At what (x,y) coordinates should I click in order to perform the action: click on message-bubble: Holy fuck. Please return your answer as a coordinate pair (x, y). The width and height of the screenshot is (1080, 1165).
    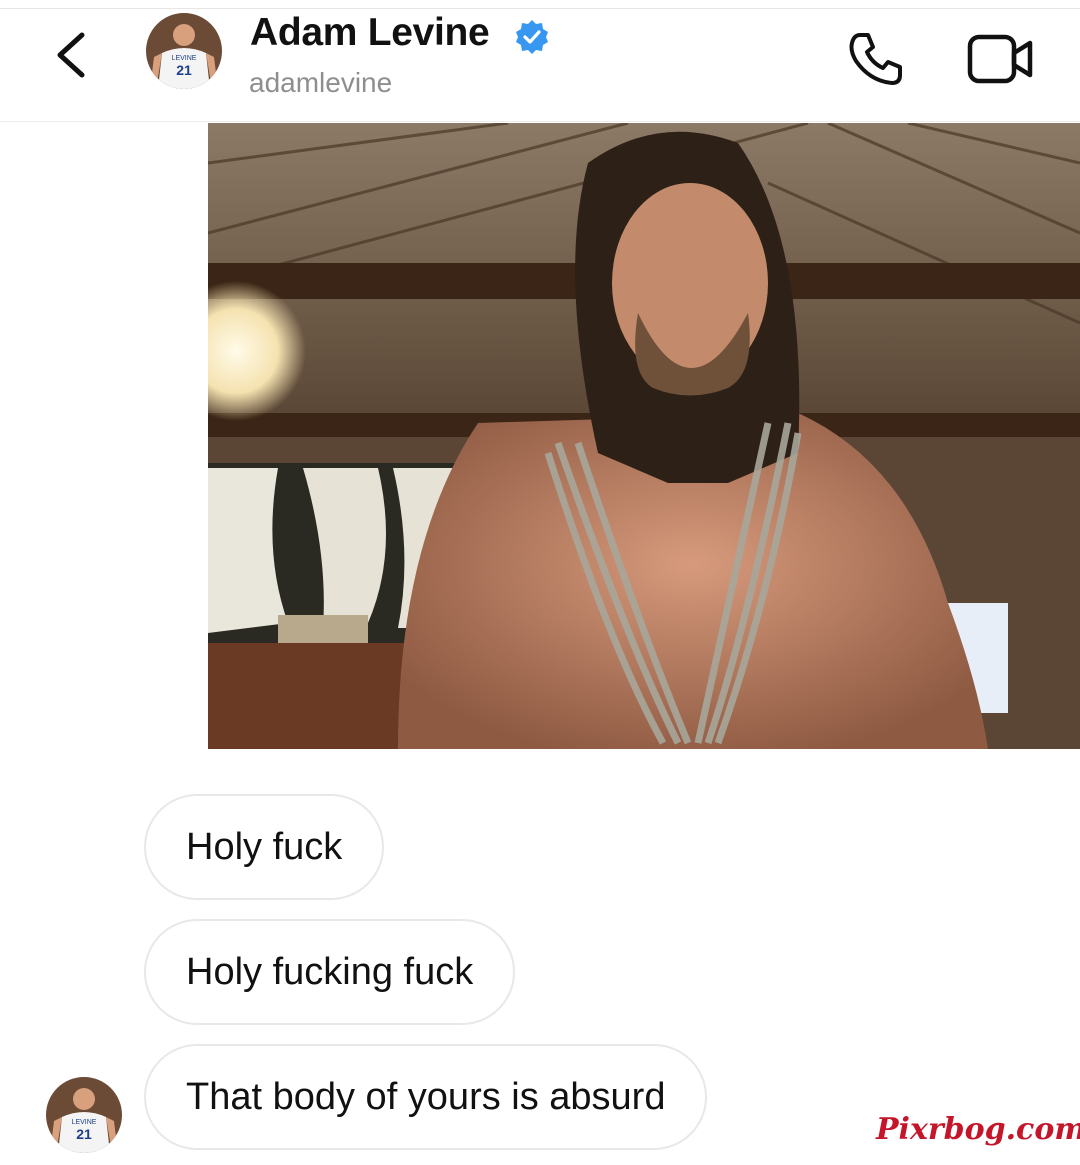
    Looking at the image, I should click on (264, 847).